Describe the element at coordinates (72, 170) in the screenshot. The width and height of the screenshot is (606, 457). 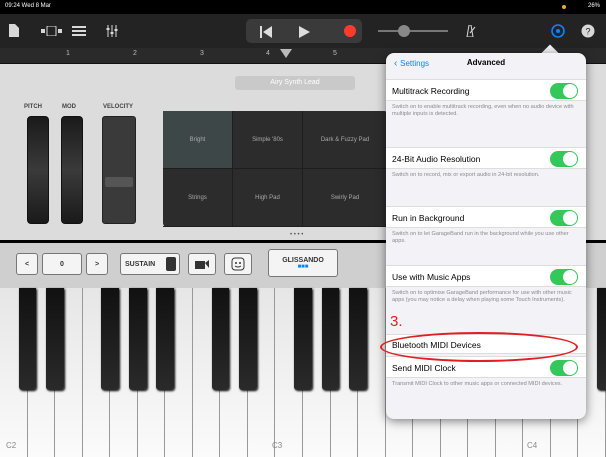
I see `mod-wheel` at that location.